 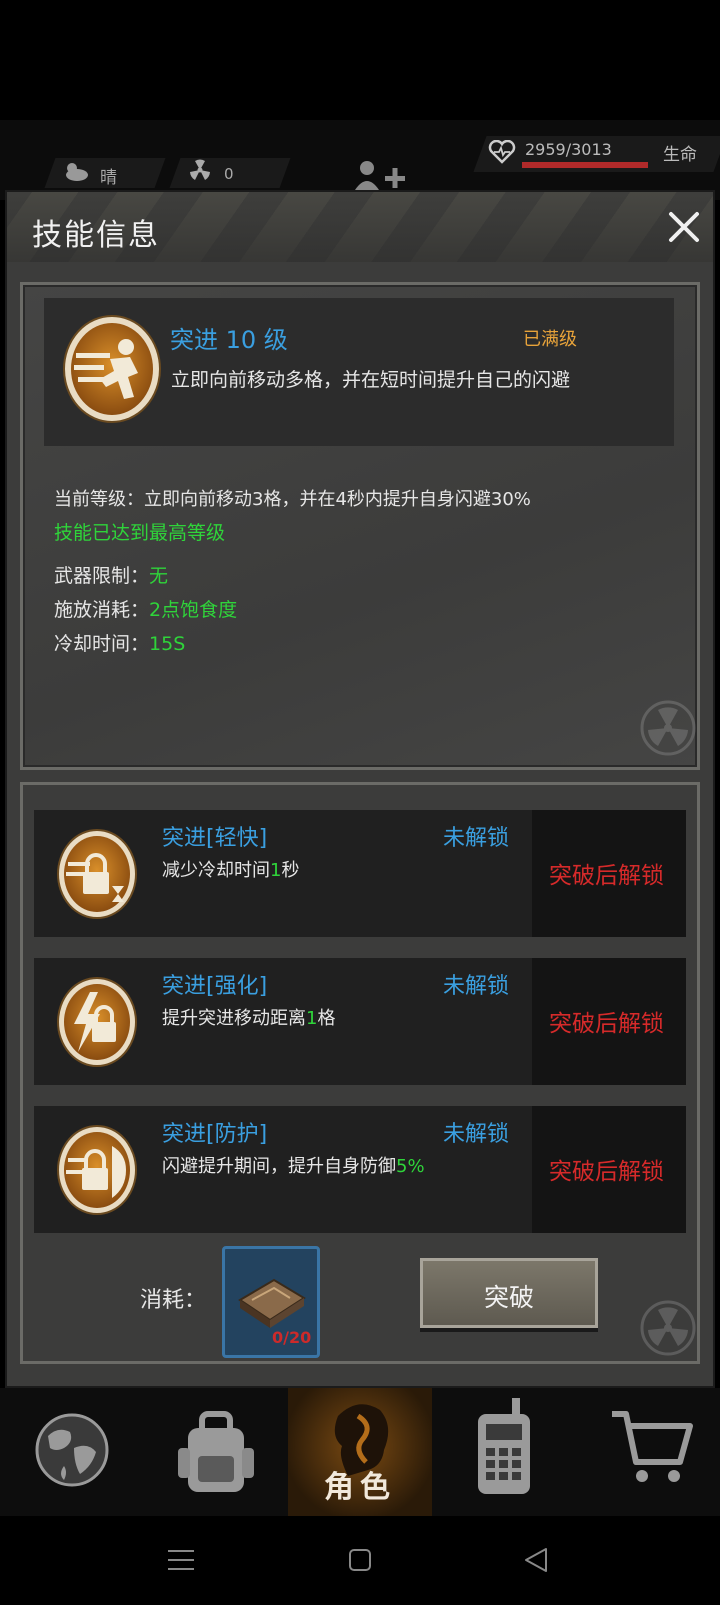 I want to click on cast-cost-label: 施放消耗：, so click(x=102, y=610).